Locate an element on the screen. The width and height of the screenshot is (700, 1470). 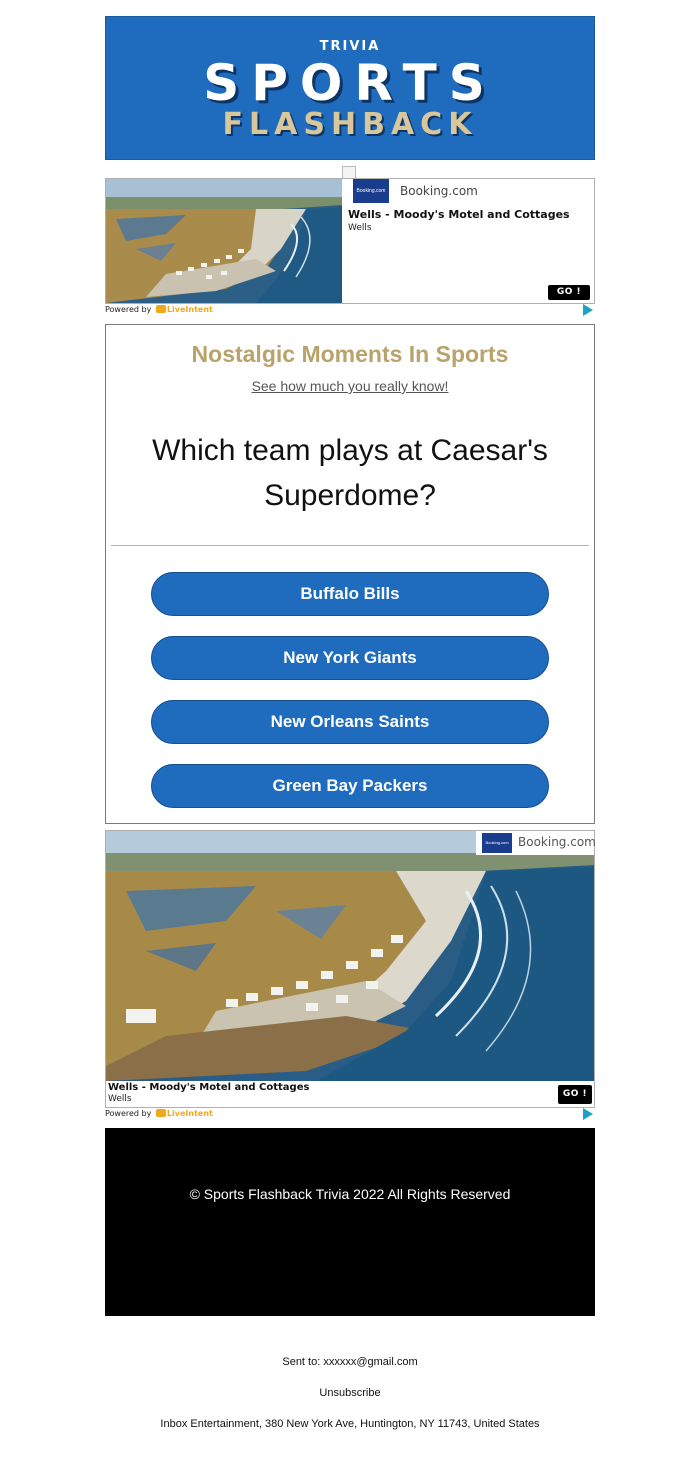
answer-button-2: New York Giants is located at coordinates (350, 658).